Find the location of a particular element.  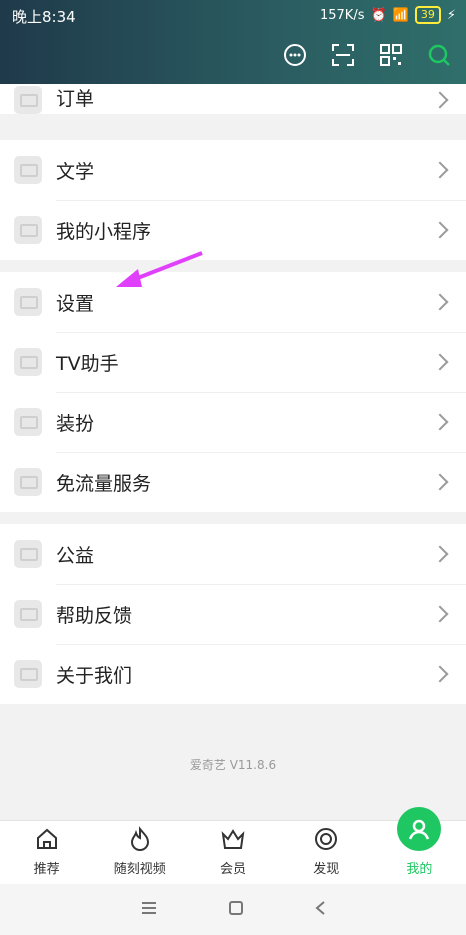

menu-row-about-us: 关于我们 is located at coordinates (233, 674).